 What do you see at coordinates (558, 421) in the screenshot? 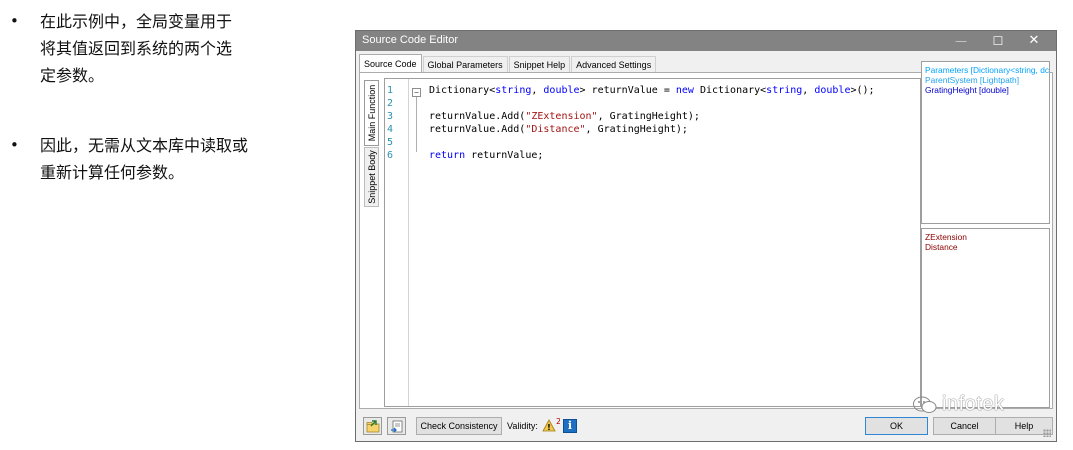
I see `warning-count: 2` at bounding box center [558, 421].